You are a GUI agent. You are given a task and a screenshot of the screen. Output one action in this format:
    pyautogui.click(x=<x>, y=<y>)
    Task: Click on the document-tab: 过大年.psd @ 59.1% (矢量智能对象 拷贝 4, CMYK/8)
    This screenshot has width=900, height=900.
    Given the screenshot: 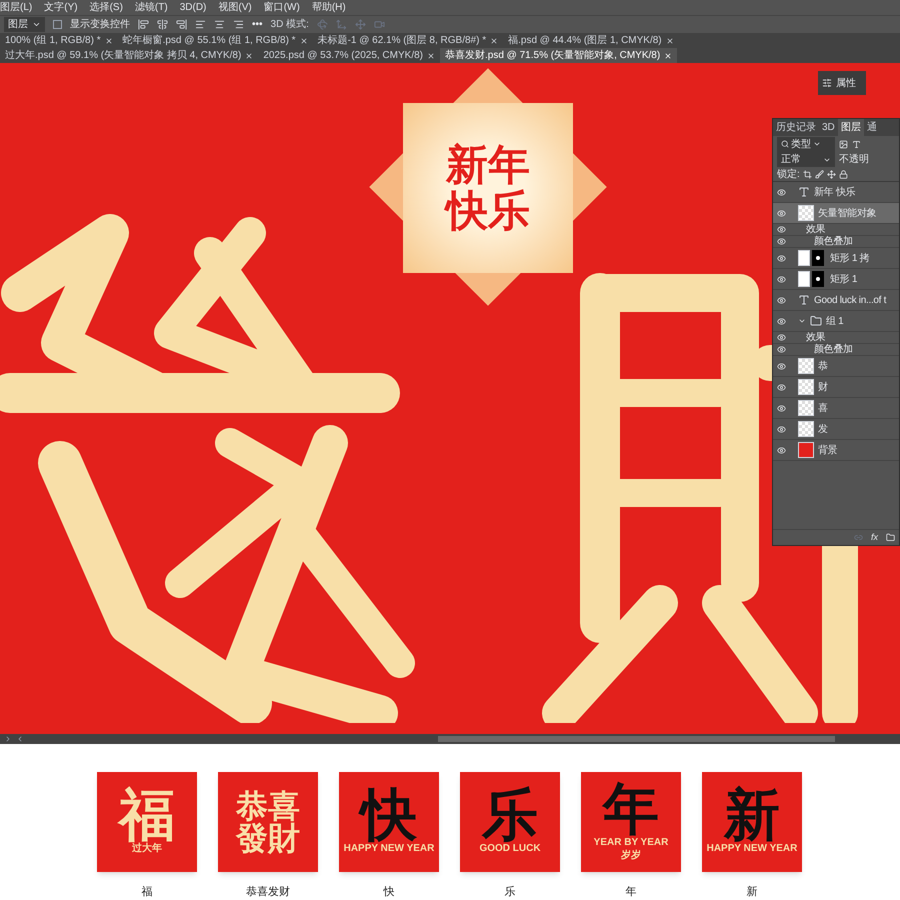 What is the action you would take?
    pyautogui.click(x=129, y=55)
    